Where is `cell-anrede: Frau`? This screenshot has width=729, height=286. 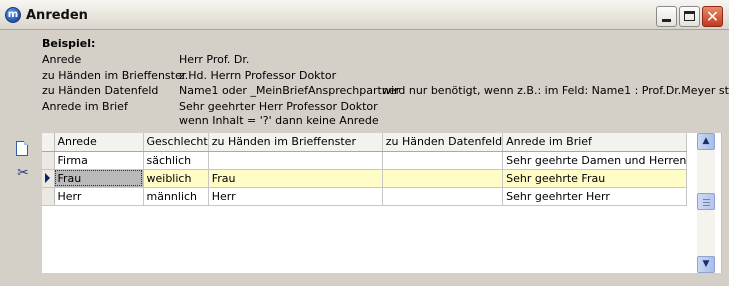 cell-anrede: Frau is located at coordinates (99, 178).